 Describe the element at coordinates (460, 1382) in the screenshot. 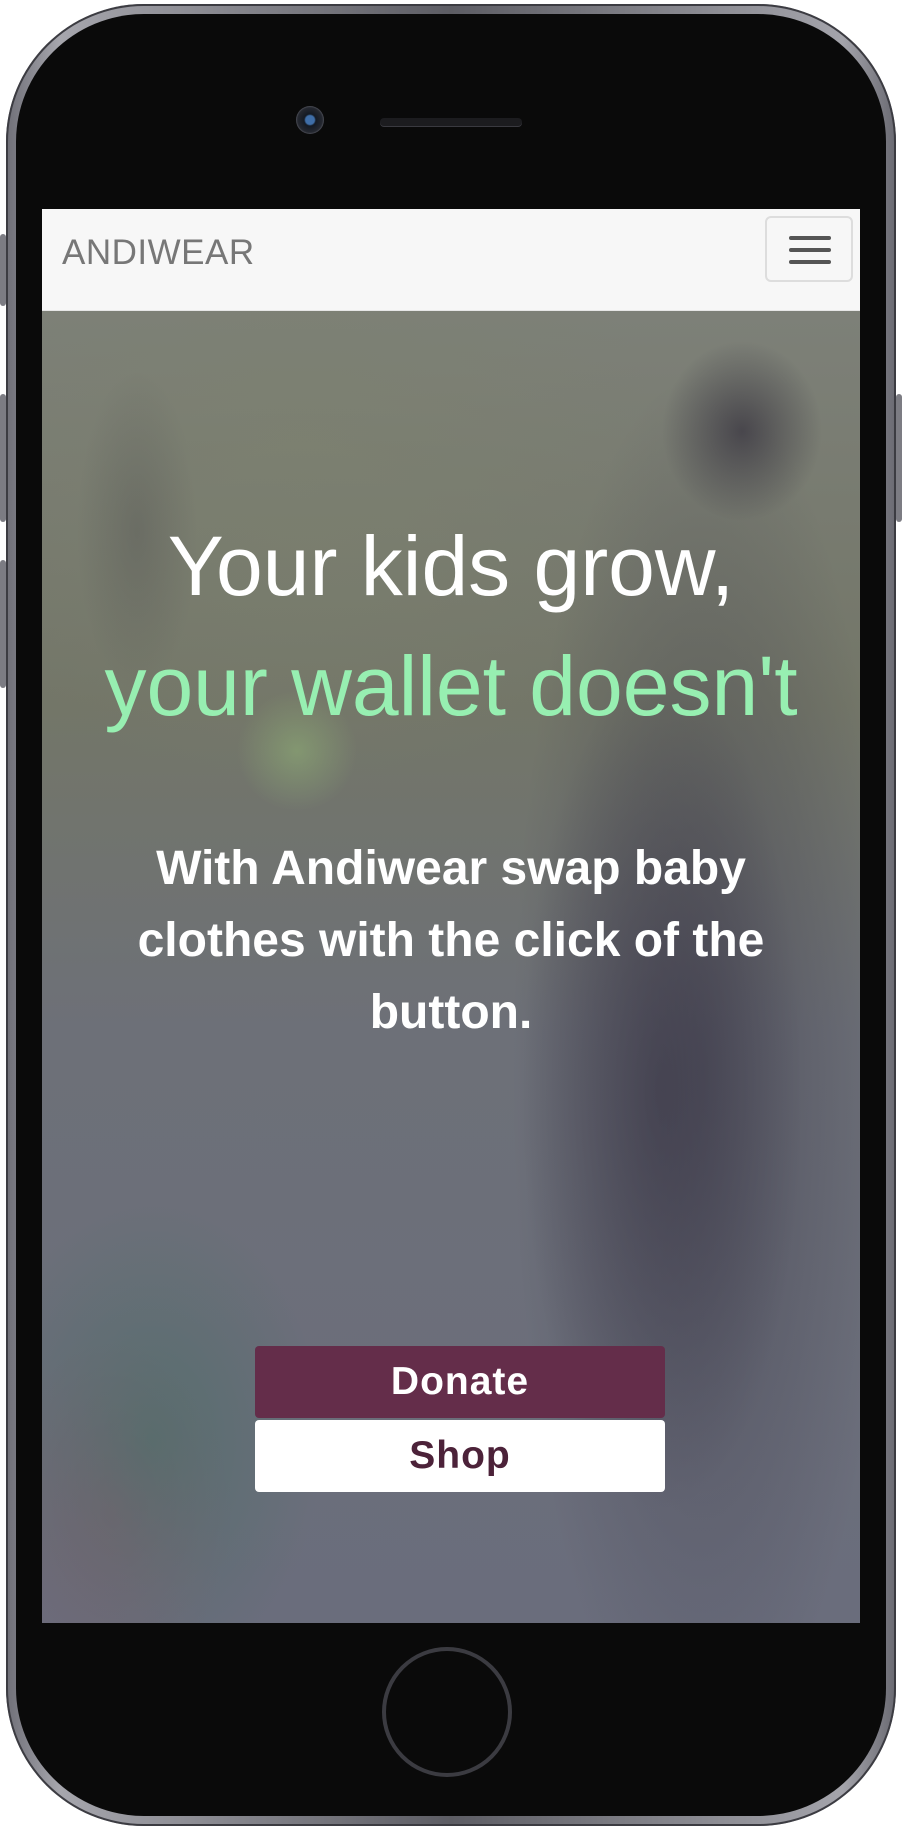

I see `donate-button: Donate` at that location.